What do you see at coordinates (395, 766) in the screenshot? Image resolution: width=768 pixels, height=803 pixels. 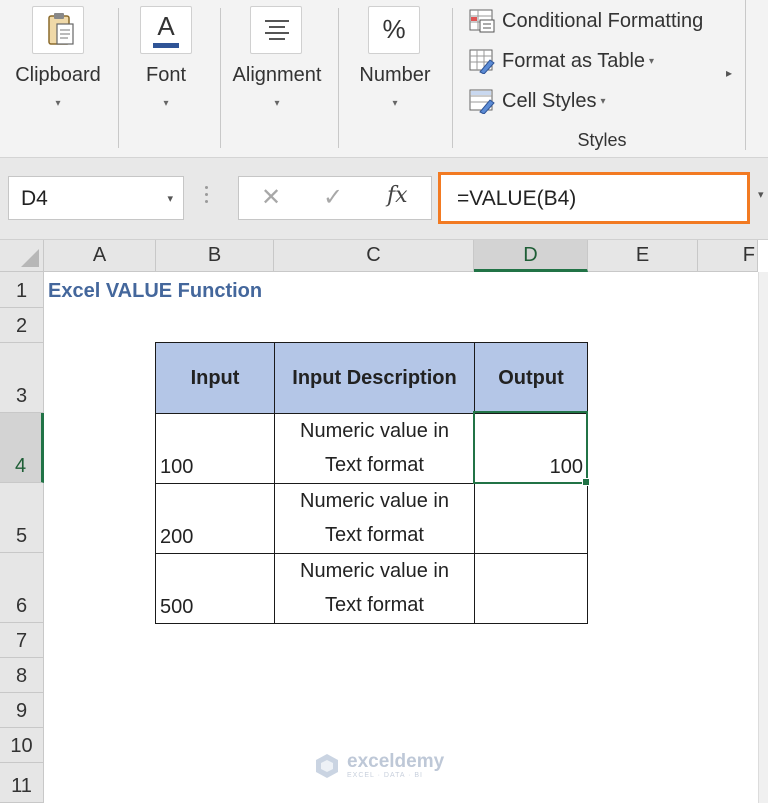 I see `watermark-text: exceldemy EXCEL · DATA · BI` at bounding box center [395, 766].